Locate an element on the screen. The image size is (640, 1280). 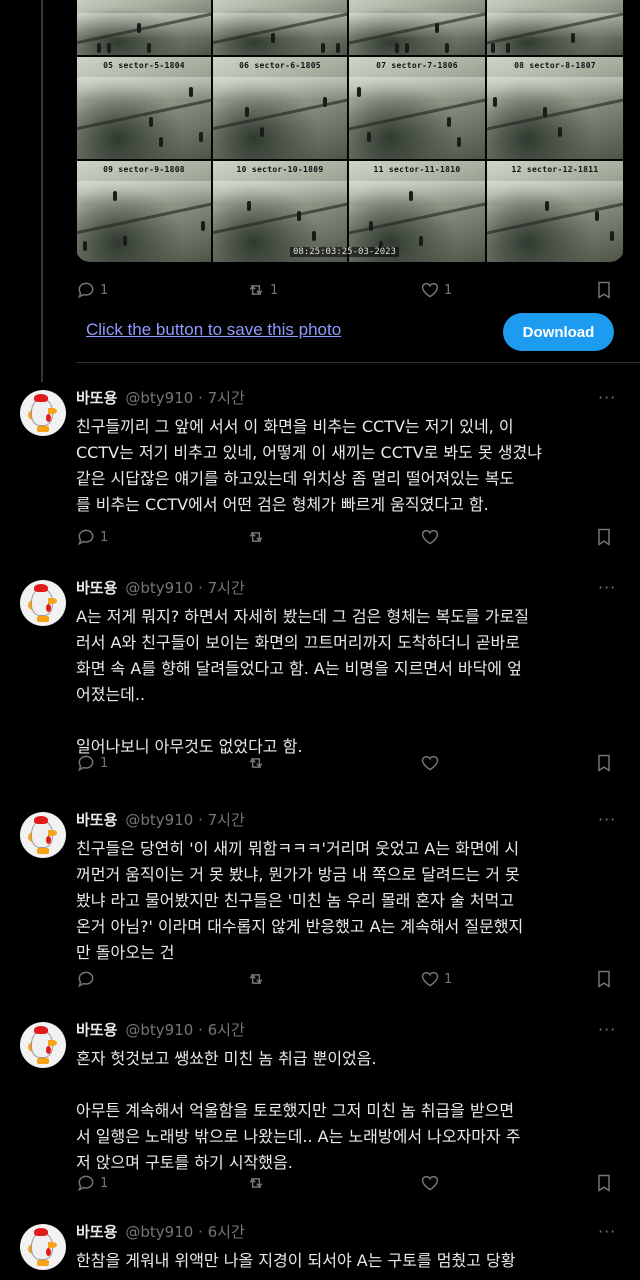
tweet-text: 한참을 게워내 위액만 나올 지경이 되서야 A는 구토를 멈췄고 당황 is located at coordinates (296, 1260).